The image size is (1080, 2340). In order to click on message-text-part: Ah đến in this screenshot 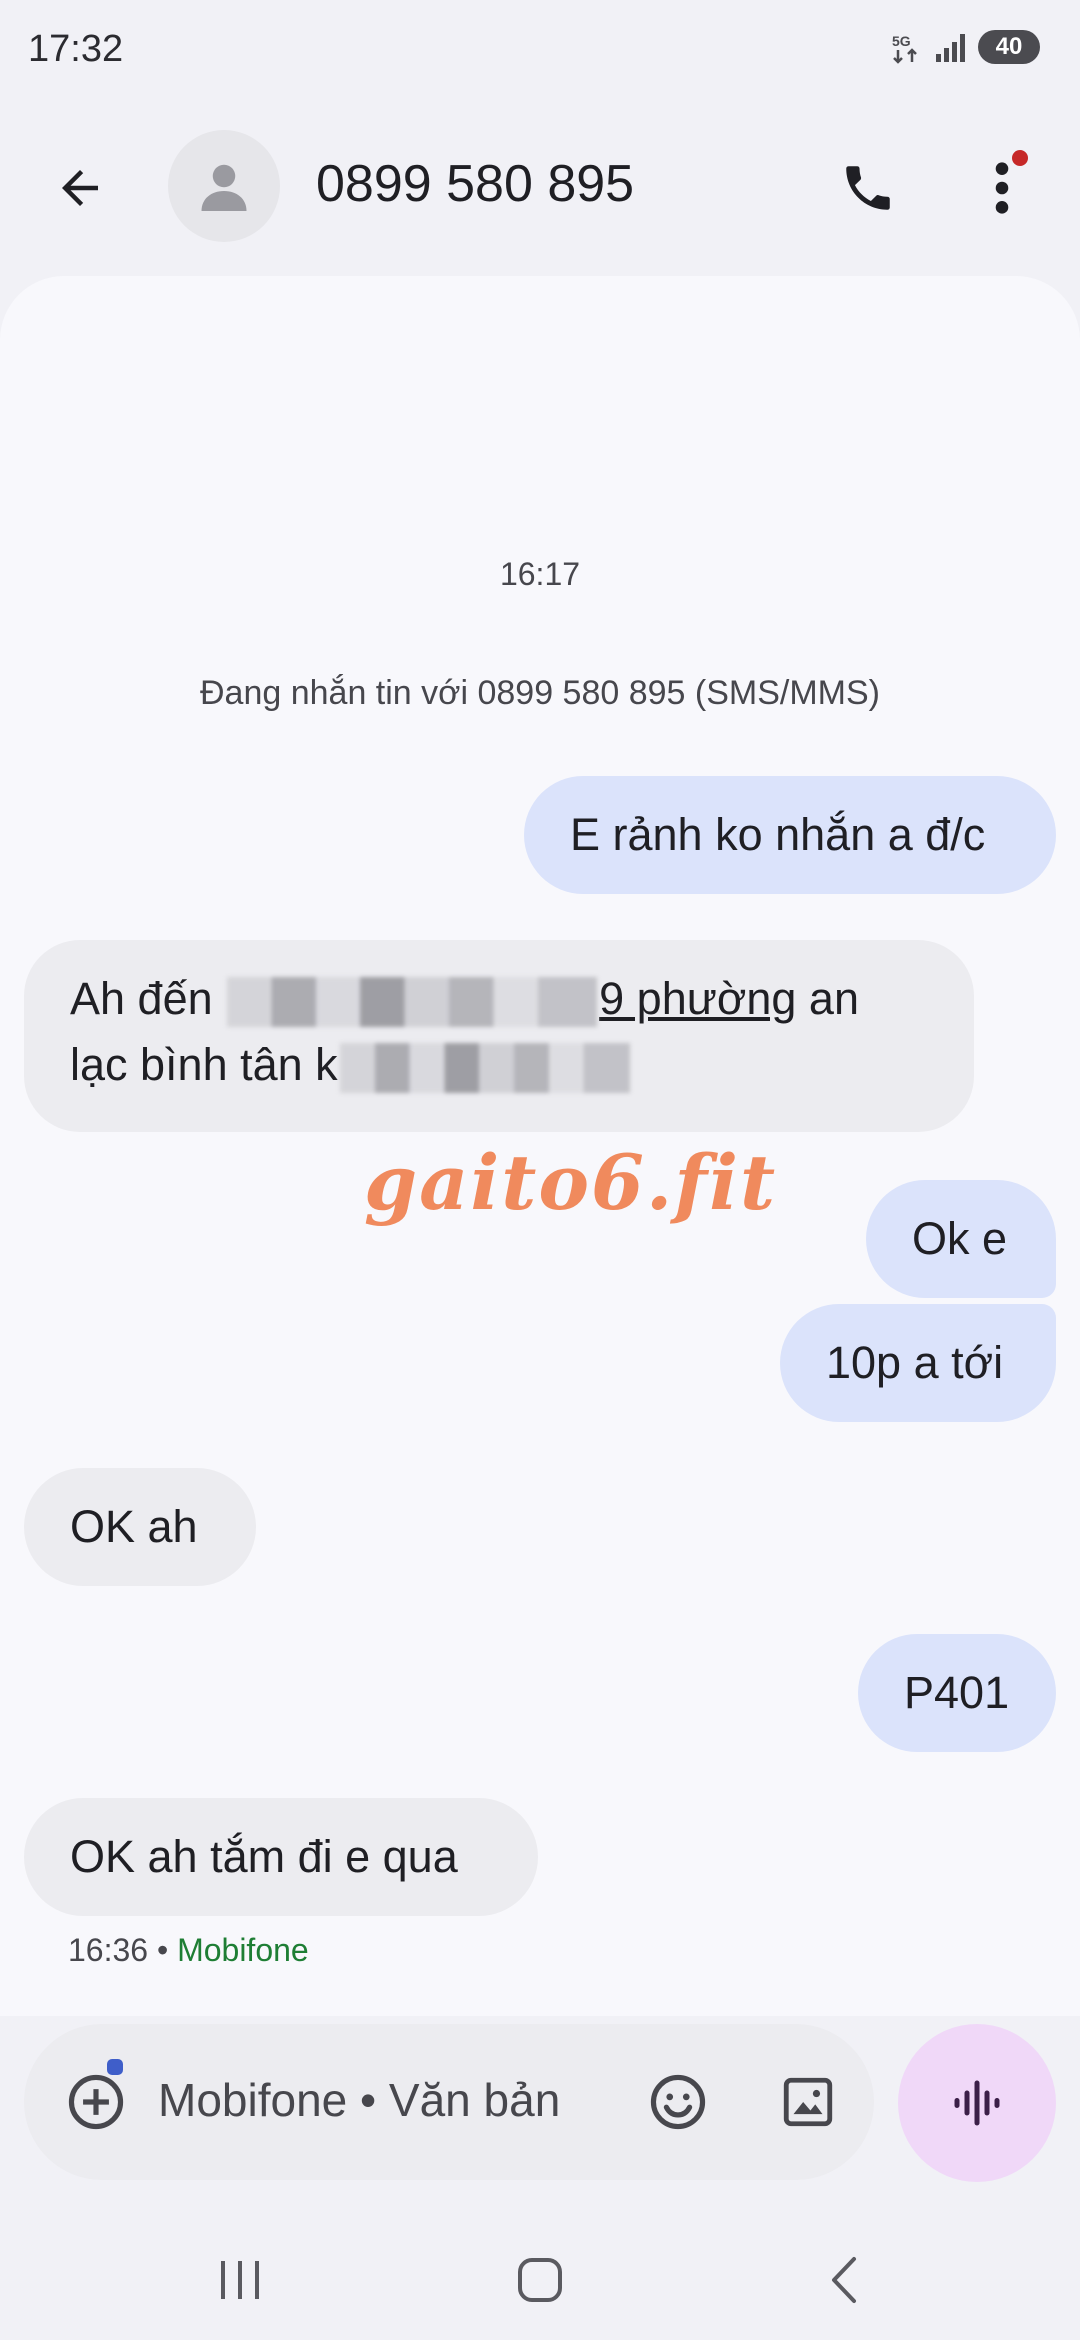, I will do `click(141, 998)`.